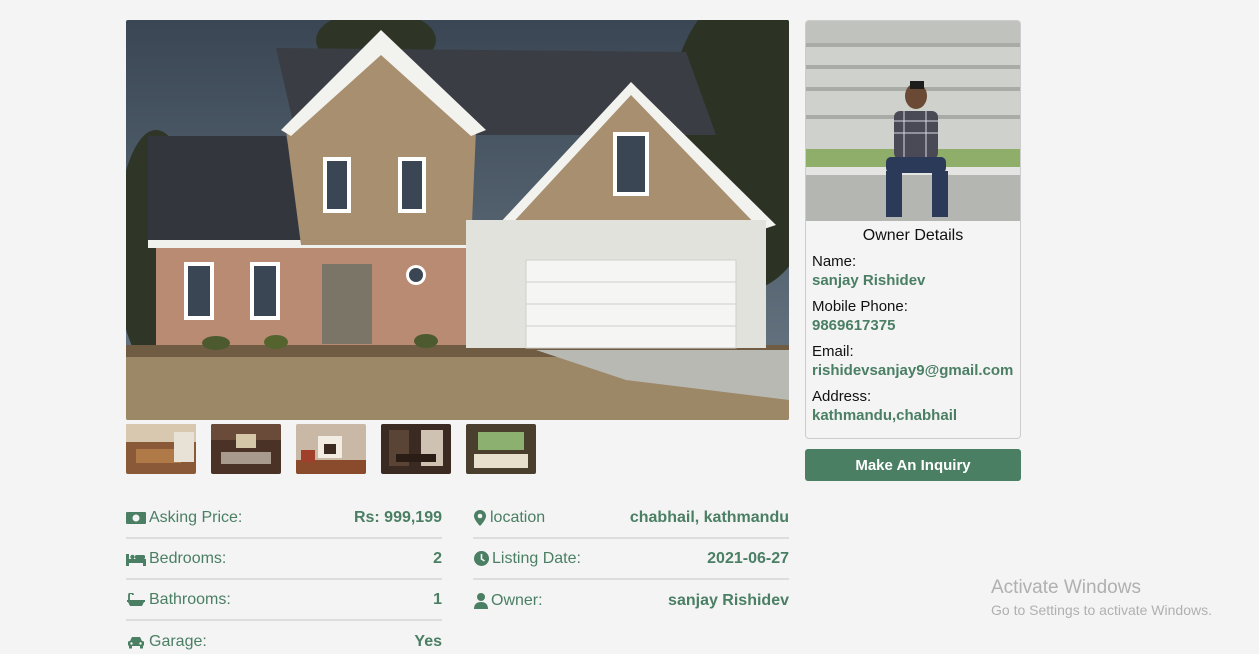  What do you see at coordinates (246, 449) in the screenshot?
I see `thumbnail-living-room` at bounding box center [246, 449].